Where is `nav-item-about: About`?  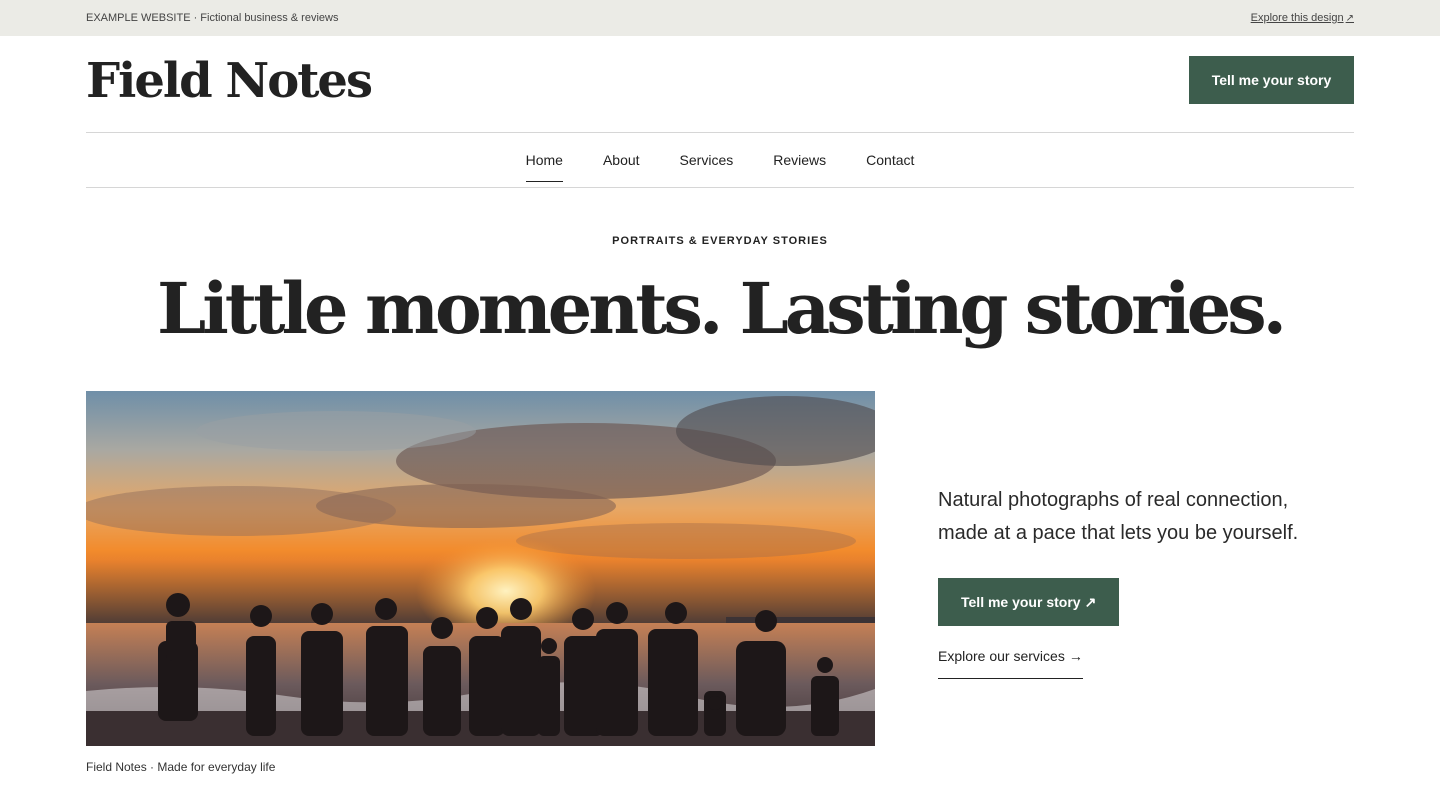
nav-item-about: About is located at coordinates (621, 160).